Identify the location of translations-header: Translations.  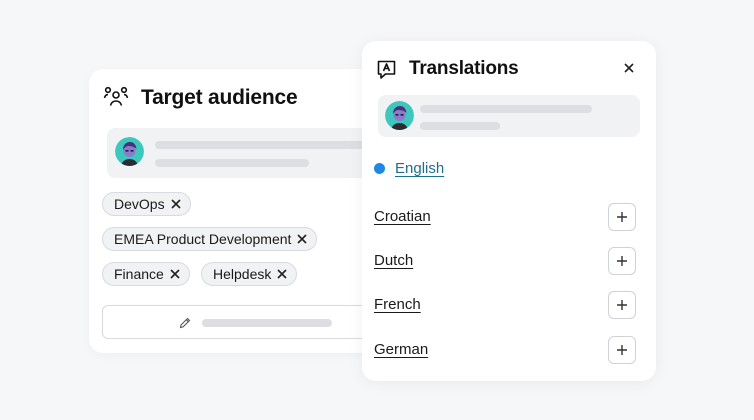
(447, 69).